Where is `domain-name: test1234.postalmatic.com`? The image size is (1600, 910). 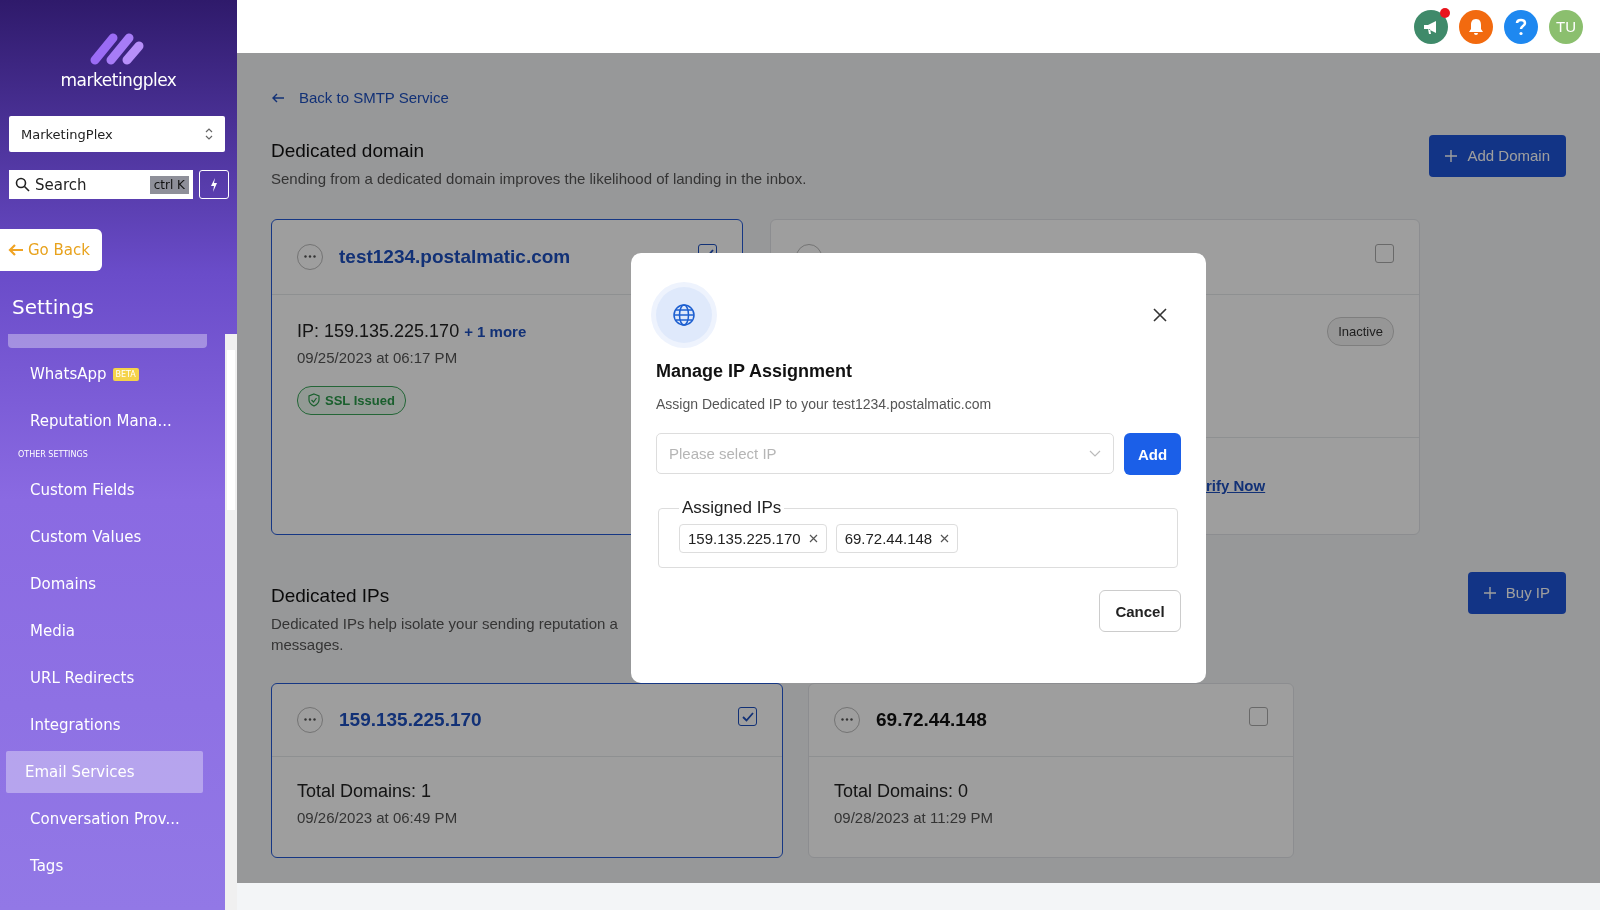 domain-name: test1234.postalmatic.com is located at coordinates (455, 256).